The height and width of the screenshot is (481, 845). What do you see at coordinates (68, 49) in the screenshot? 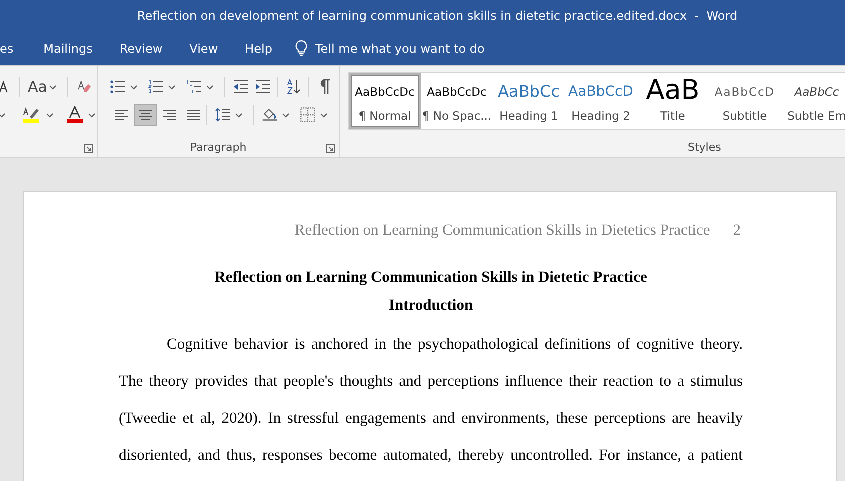
I see `ribbon-tab: Mailings` at bounding box center [68, 49].